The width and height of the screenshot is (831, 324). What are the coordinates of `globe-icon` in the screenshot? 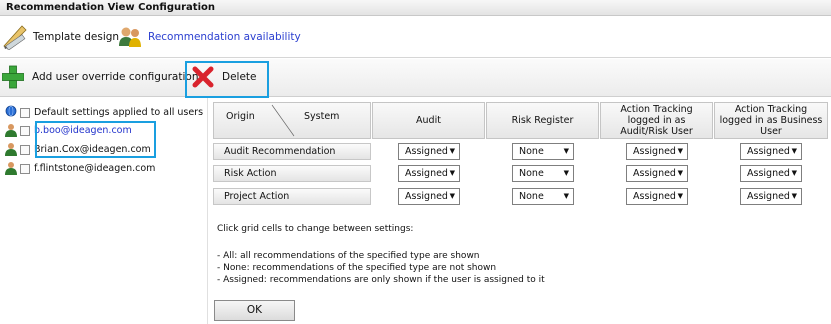 It's located at (11, 112).